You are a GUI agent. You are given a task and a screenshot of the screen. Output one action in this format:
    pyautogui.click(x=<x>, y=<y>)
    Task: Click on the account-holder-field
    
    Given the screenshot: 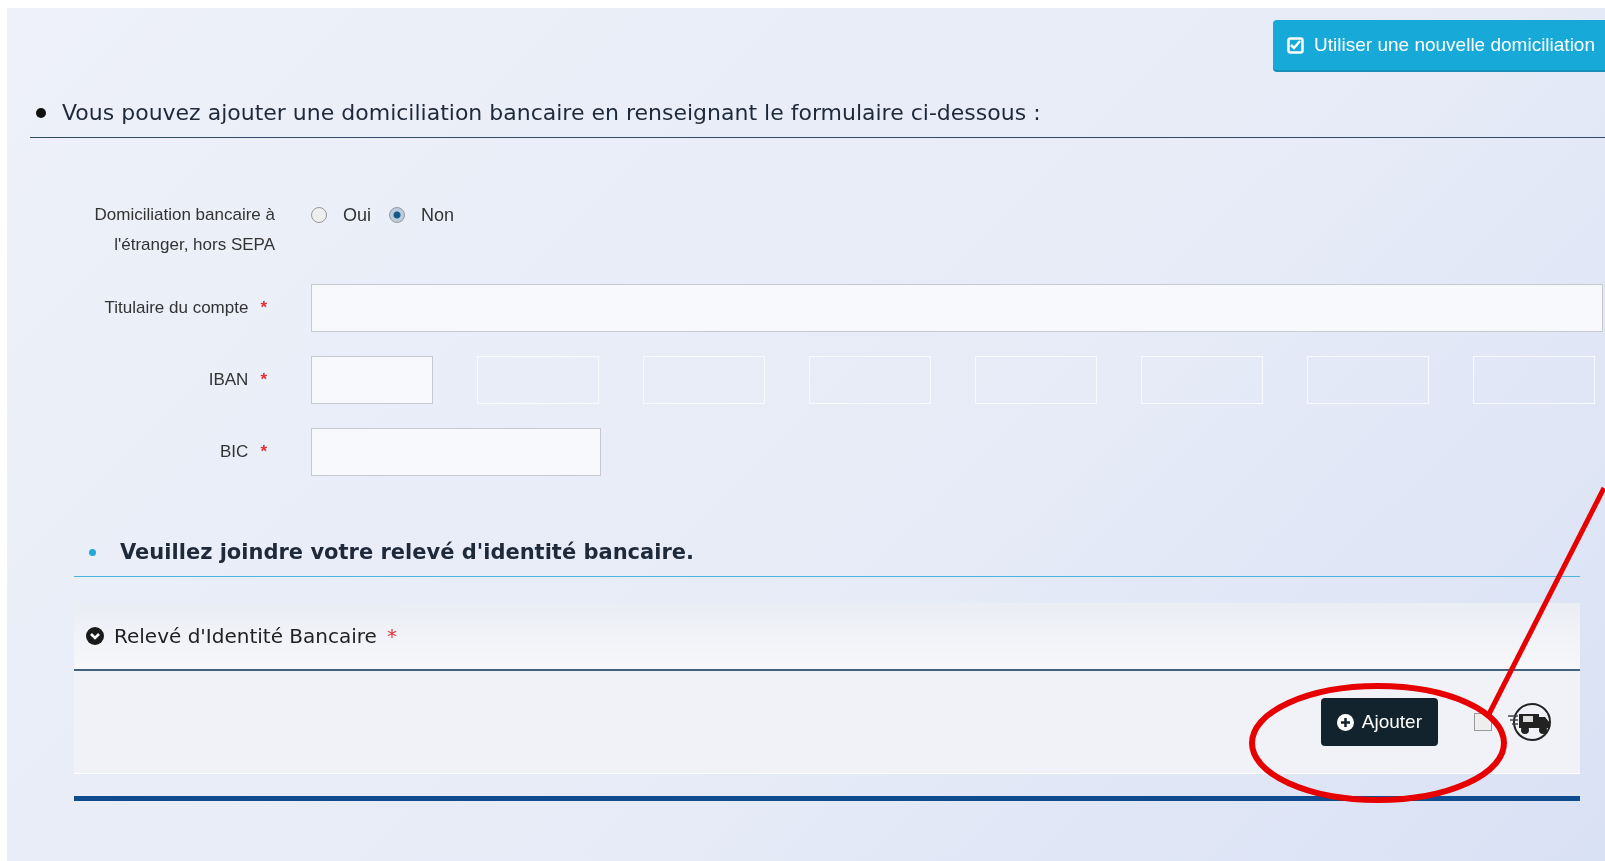 What is the action you would take?
    pyautogui.click(x=957, y=308)
    